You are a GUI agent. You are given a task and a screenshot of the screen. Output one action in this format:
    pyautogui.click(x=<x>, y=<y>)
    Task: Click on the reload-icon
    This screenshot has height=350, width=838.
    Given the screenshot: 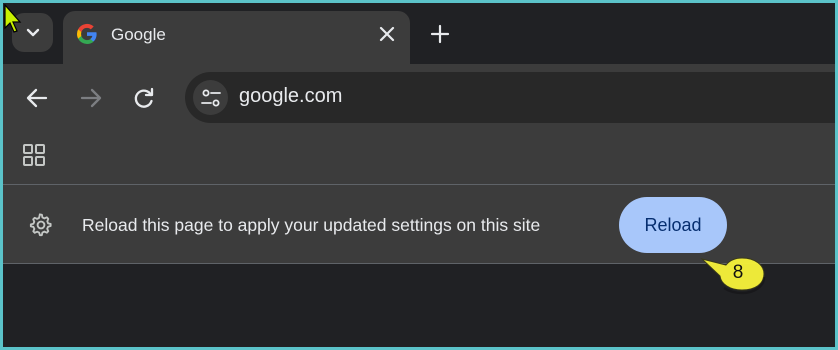 What is the action you would take?
    pyautogui.click(x=144, y=98)
    